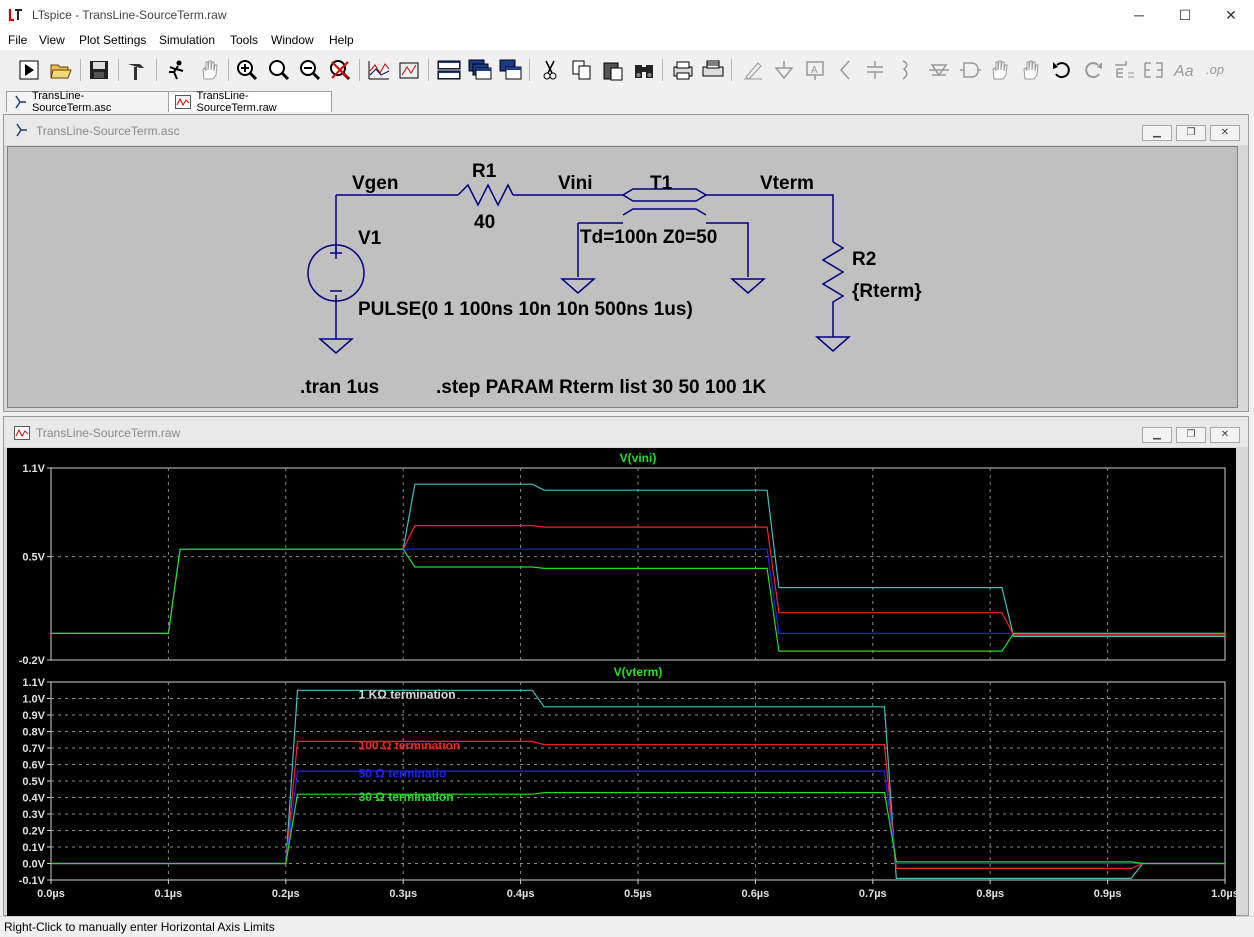 Image resolution: width=1254 pixels, height=937 pixels. I want to click on undo-icon, so click(1062, 70).